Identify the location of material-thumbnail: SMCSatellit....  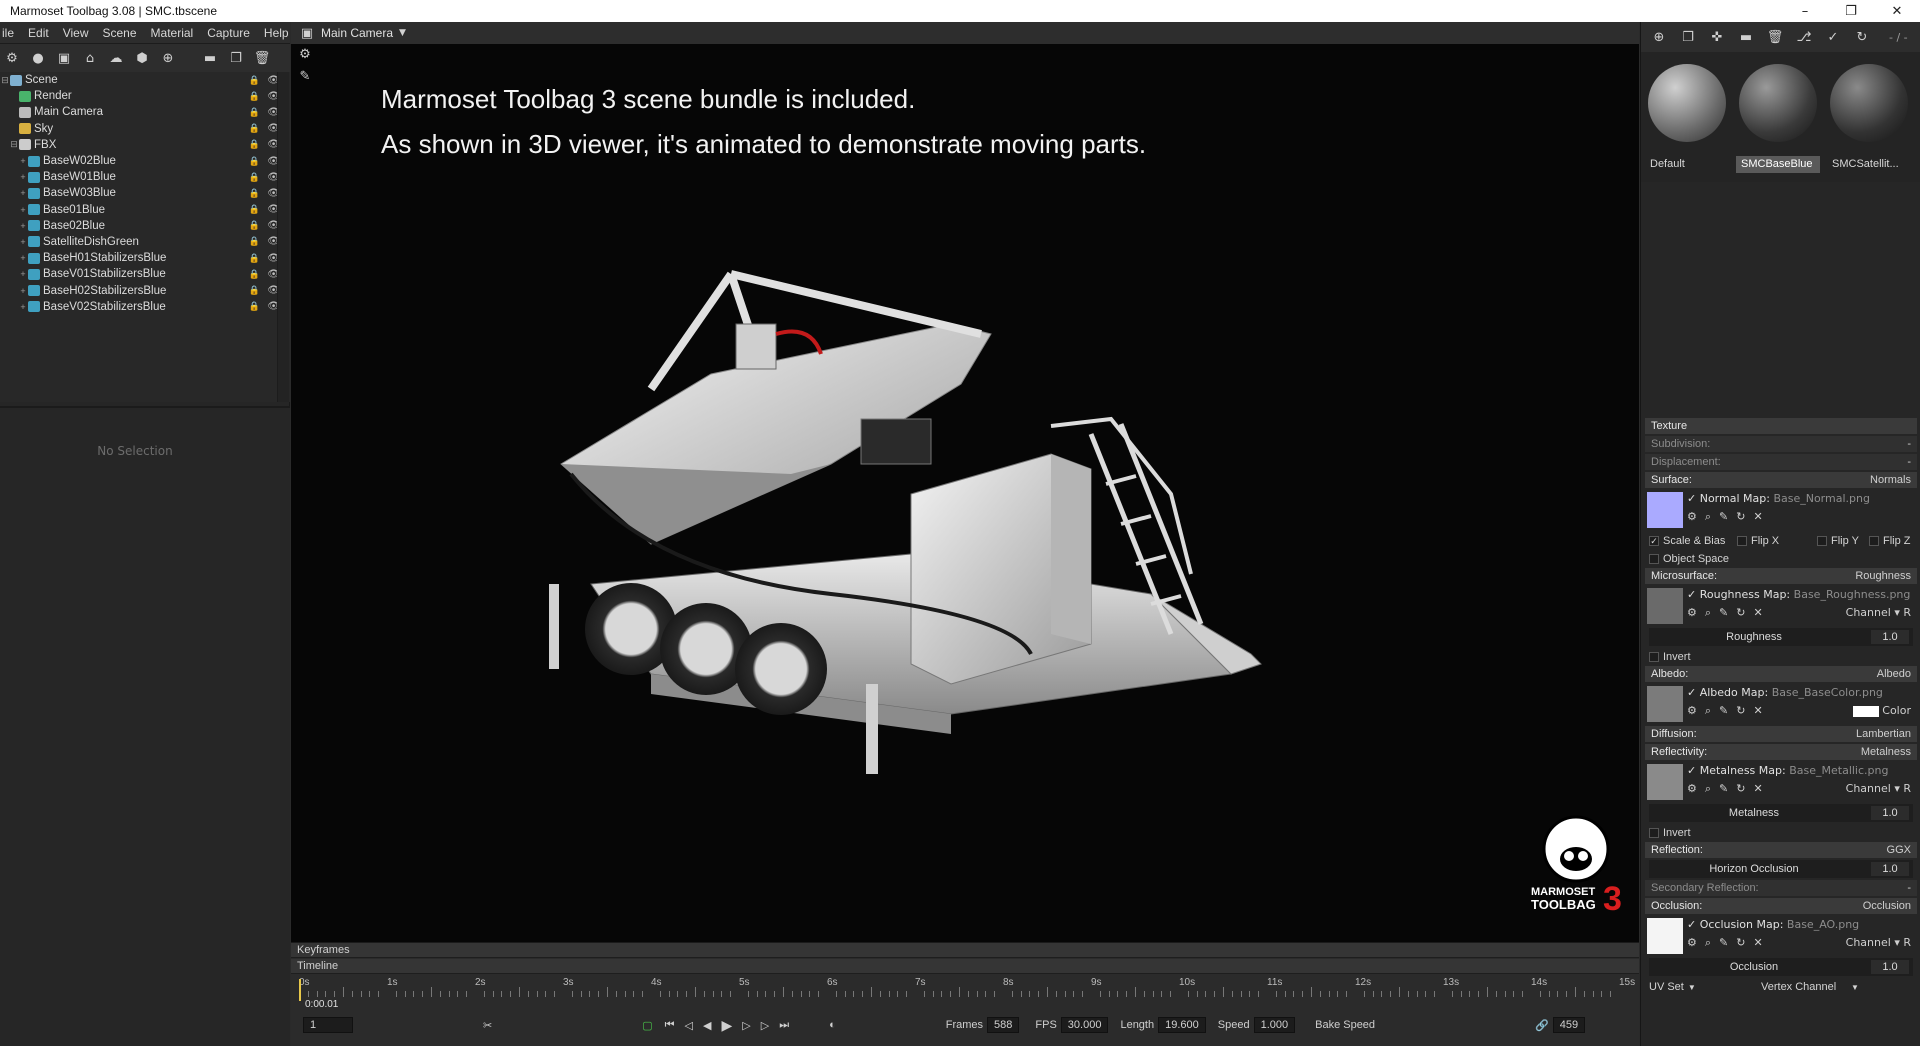
(1869, 117).